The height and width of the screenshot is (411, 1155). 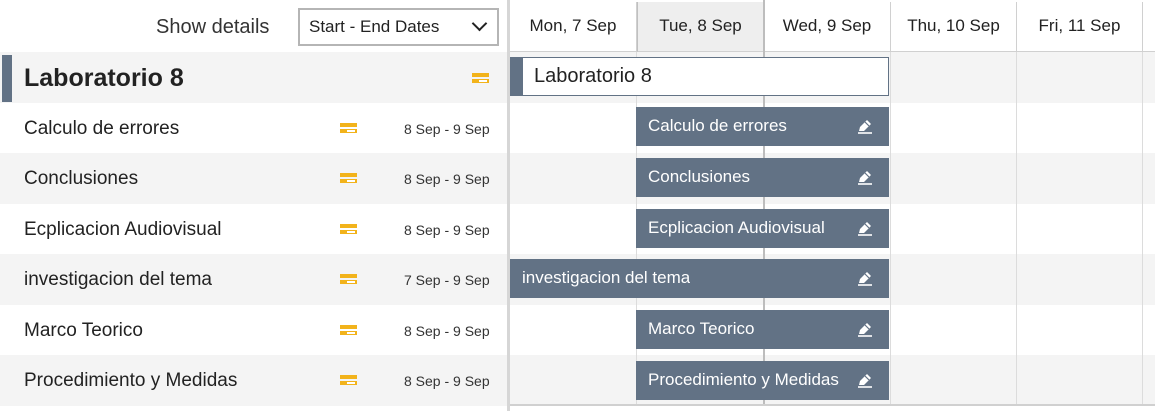 I want to click on day-header-partial, so click(x=1149, y=27).